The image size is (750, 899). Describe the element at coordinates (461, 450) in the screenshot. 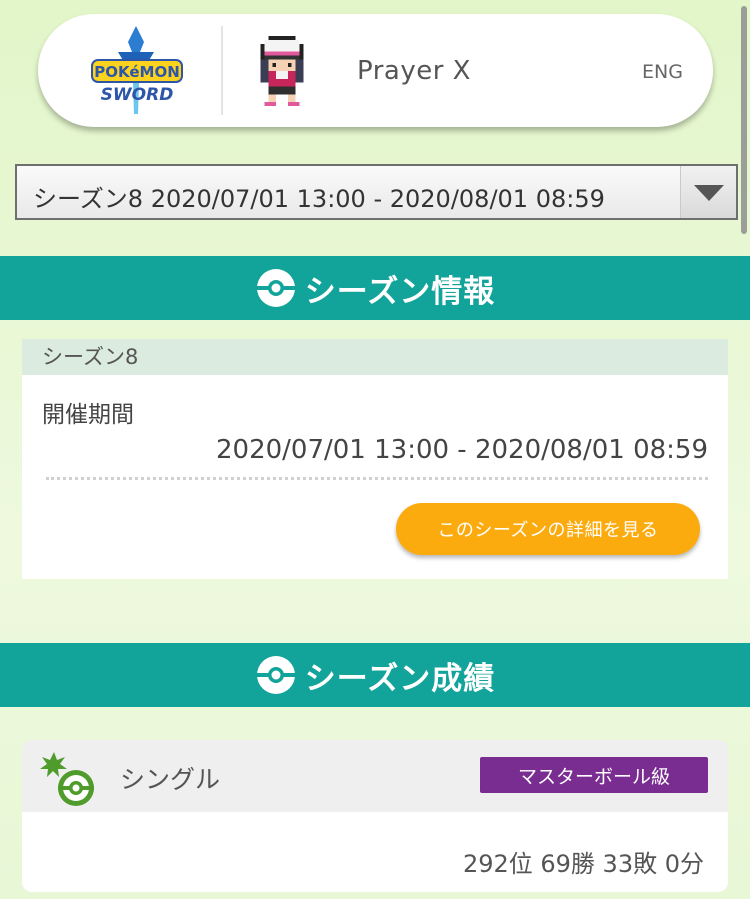

I see `period-value: 2020/07/01 13:00 - 2020/08/01 08:59` at that location.